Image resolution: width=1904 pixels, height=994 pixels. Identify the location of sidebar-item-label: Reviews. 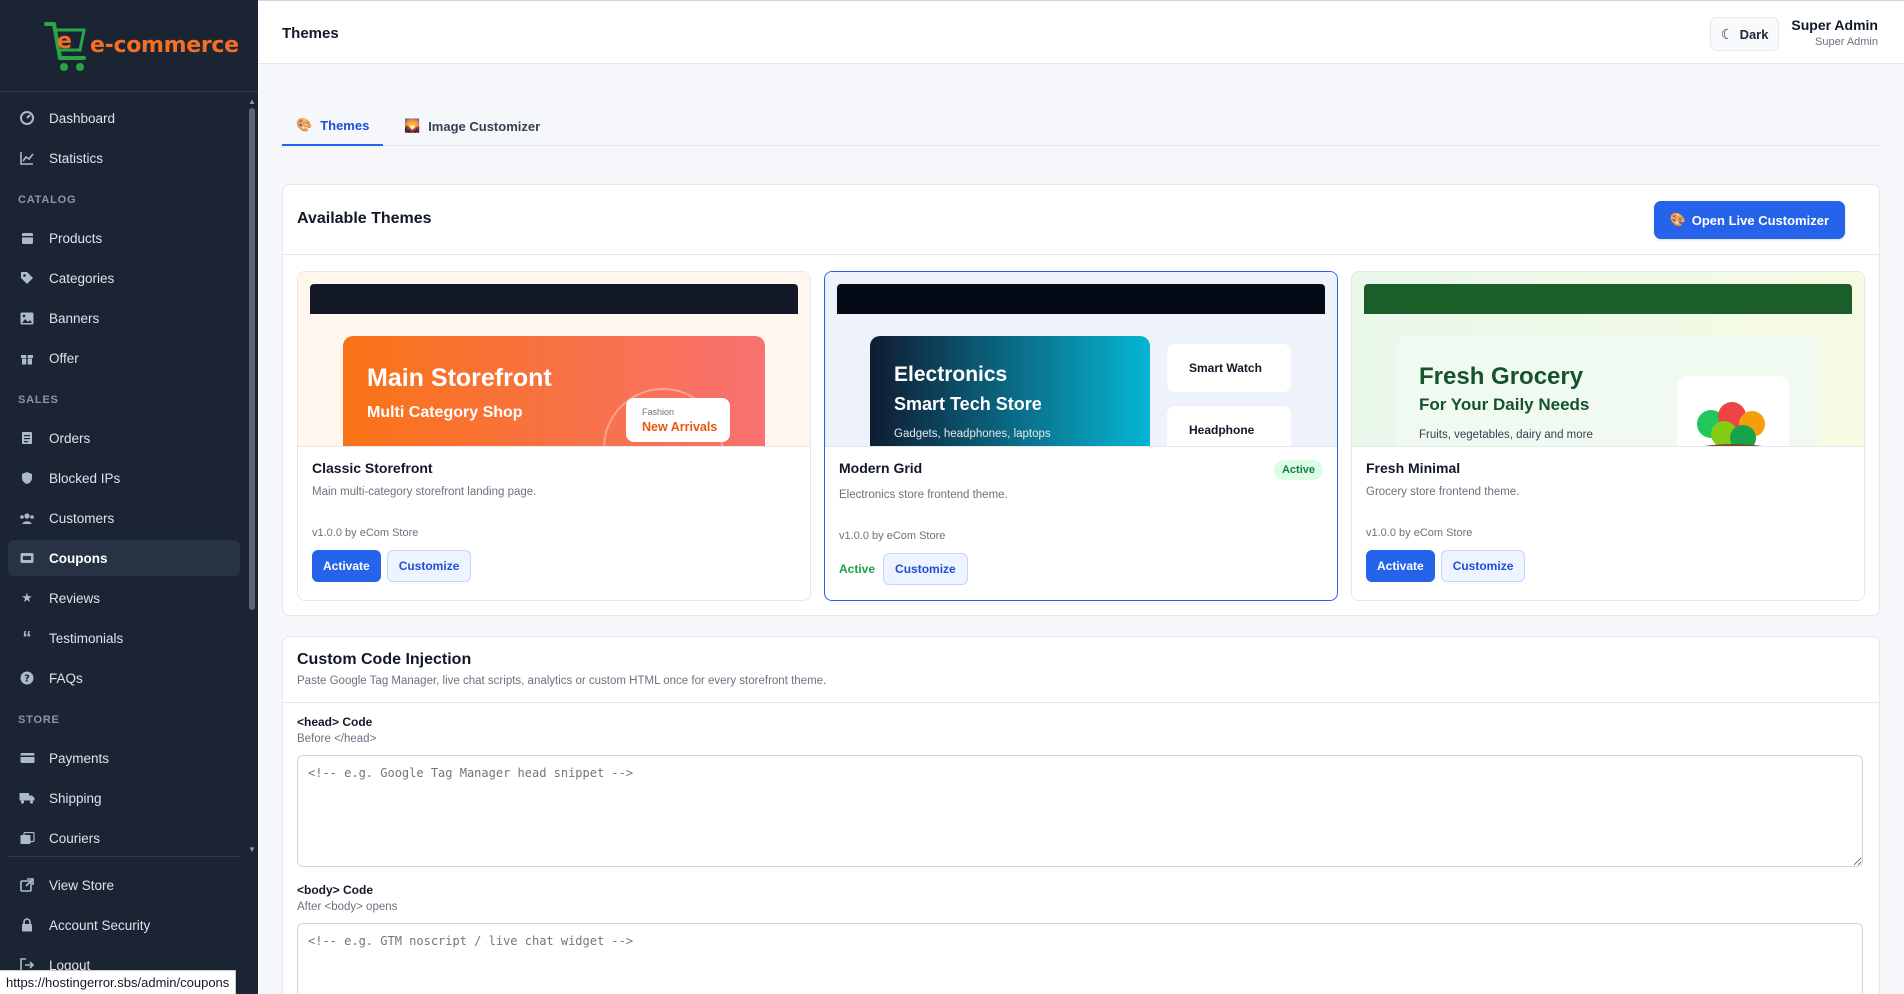
(75, 598).